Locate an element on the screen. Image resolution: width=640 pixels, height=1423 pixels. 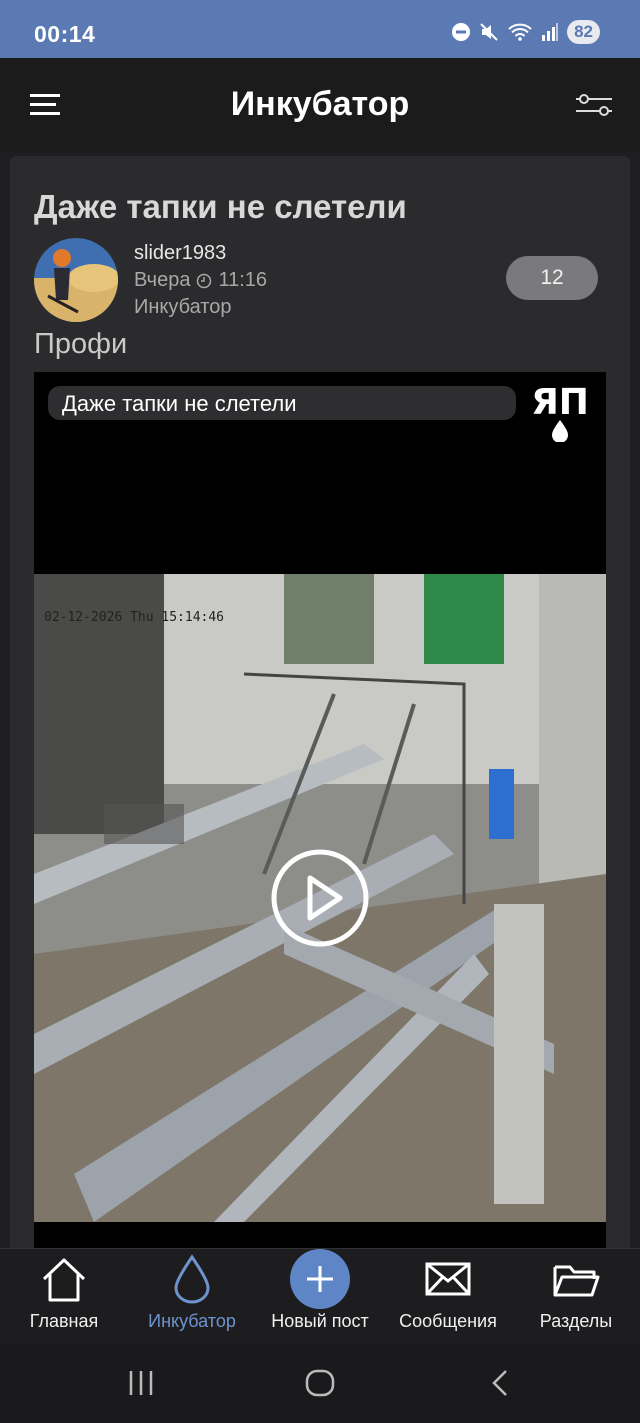
play-button is located at coordinates (320, 898).